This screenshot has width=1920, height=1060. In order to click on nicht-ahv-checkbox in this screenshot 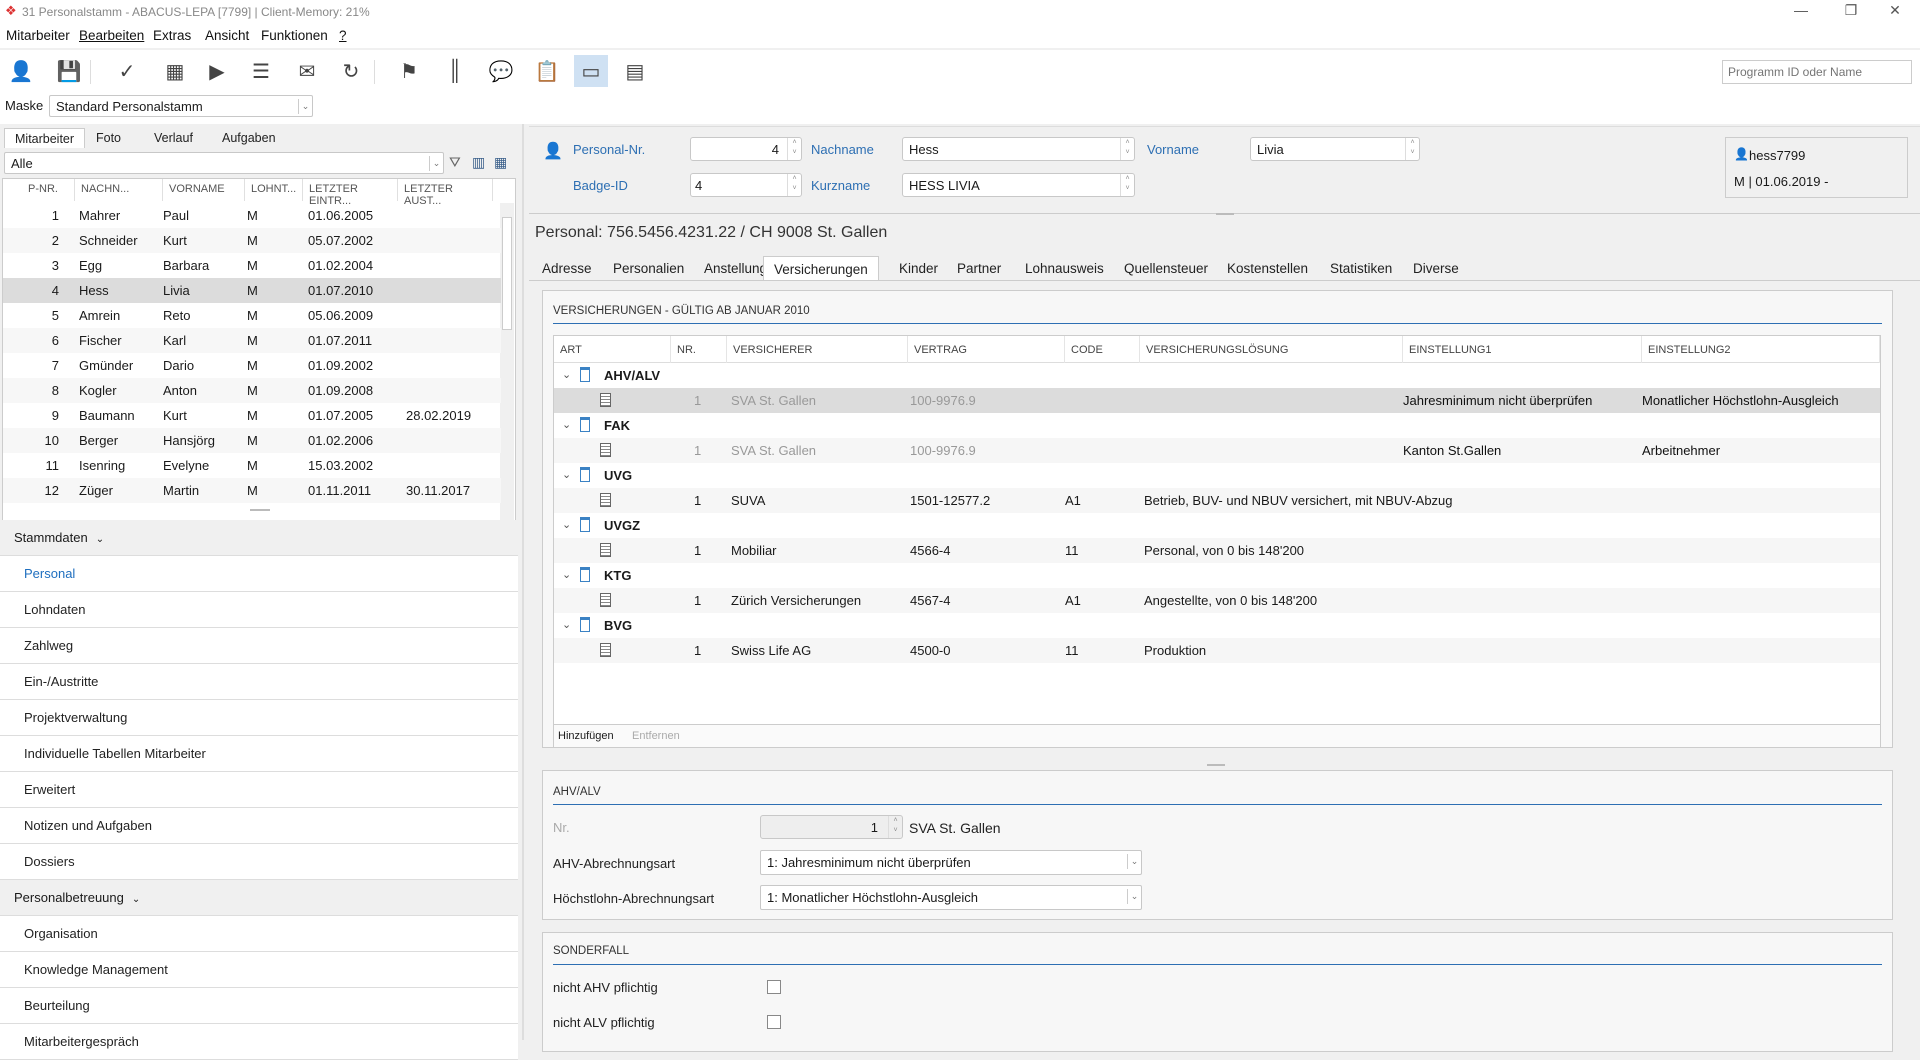, I will do `click(774, 987)`.